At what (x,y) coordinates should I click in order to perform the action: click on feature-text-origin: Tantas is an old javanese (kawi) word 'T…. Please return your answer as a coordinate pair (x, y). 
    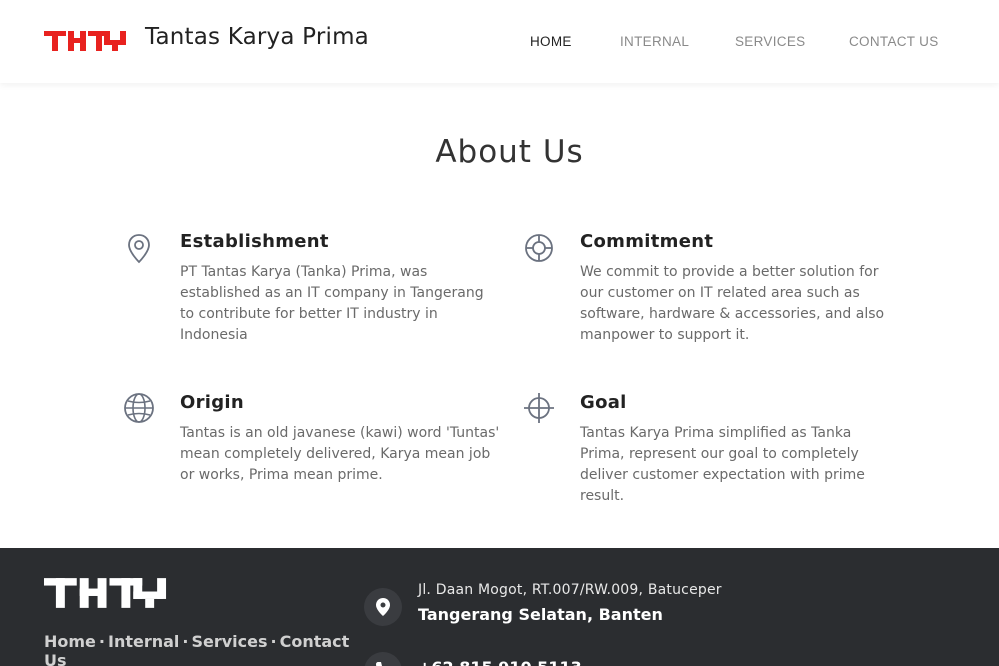
    Looking at the image, I should click on (340, 454).